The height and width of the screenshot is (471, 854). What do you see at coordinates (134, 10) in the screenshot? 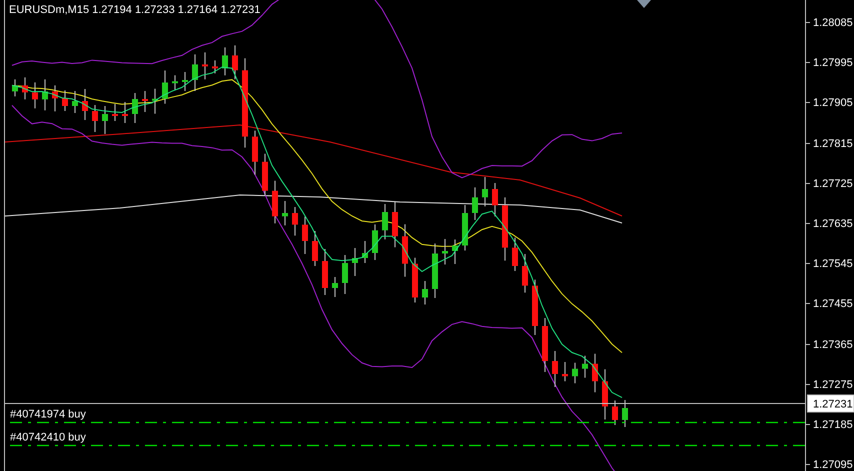
I see `chart-header: EURUSDm,M15 1.27194 1.27233 1.27164 1.27231` at bounding box center [134, 10].